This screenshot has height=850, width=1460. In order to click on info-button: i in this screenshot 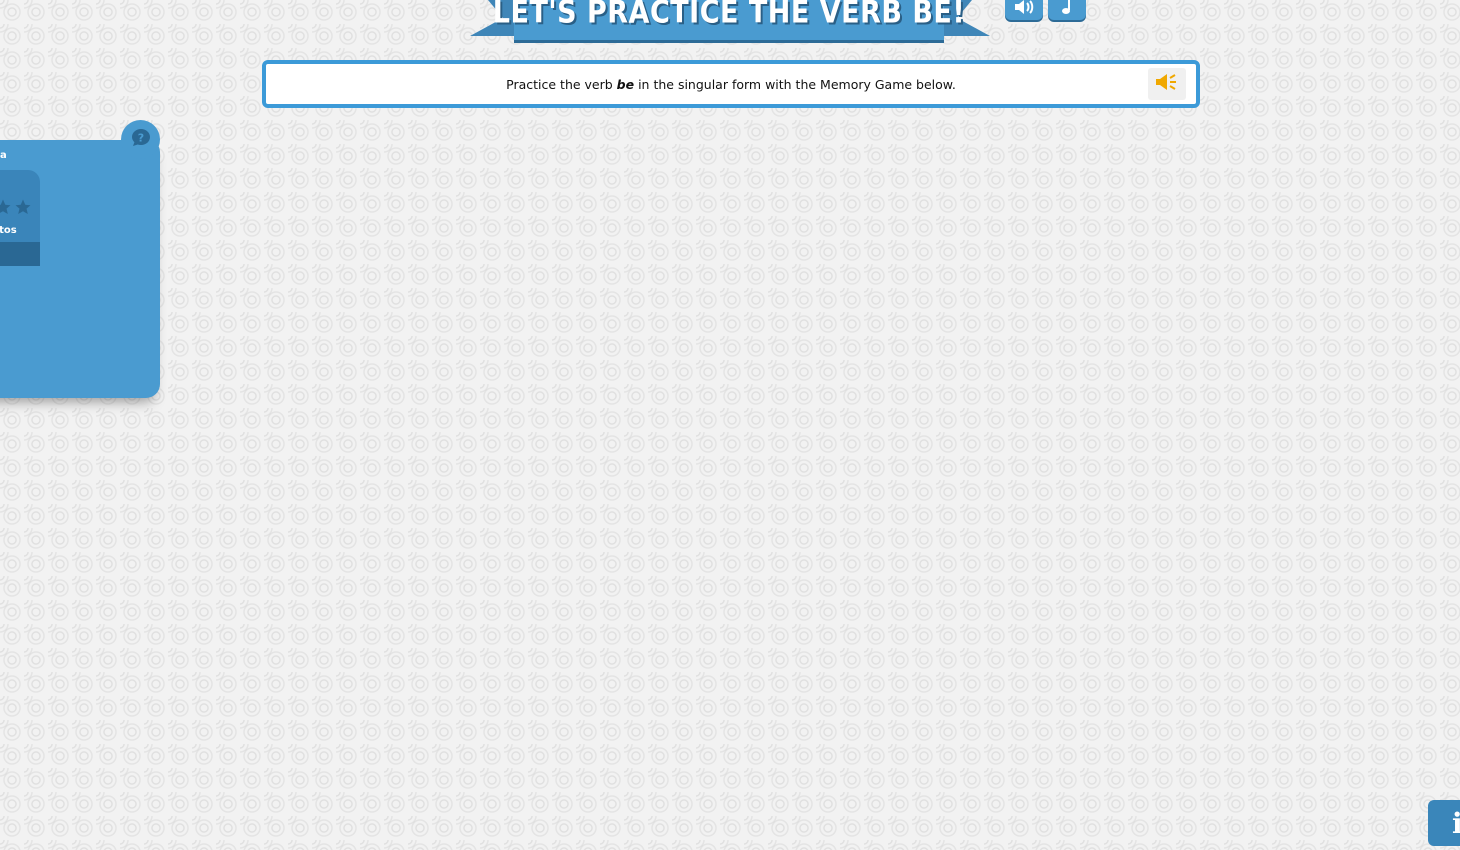, I will do `click(1444, 823)`.